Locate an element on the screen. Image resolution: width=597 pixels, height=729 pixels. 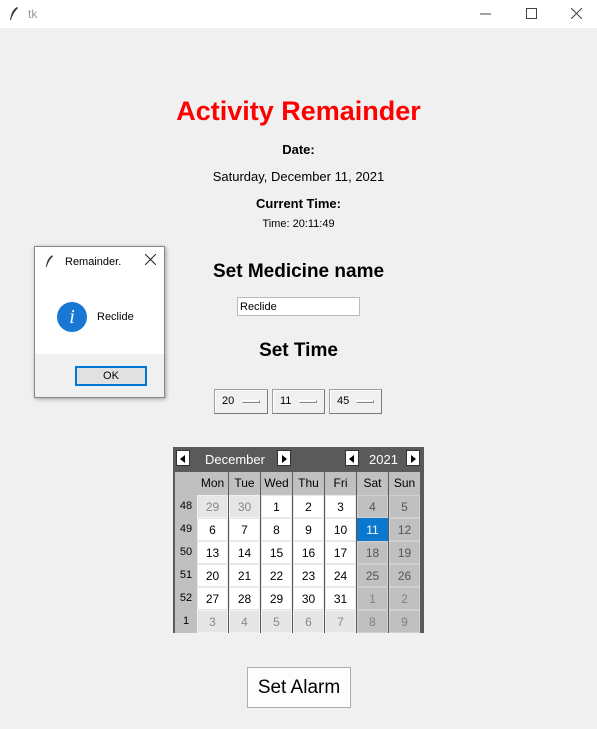
minute-value: 11 is located at coordinates (286, 401).